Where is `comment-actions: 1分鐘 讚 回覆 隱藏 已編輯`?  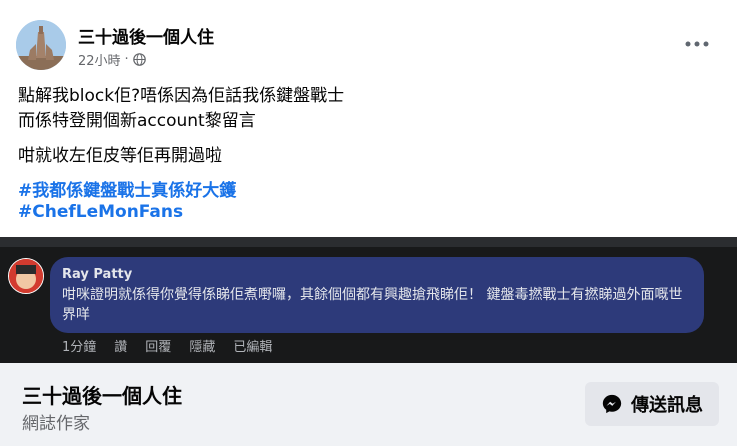 comment-actions: 1分鐘 讚 回覆 隱藏 已編輯 is located at coordinates (167, 345).